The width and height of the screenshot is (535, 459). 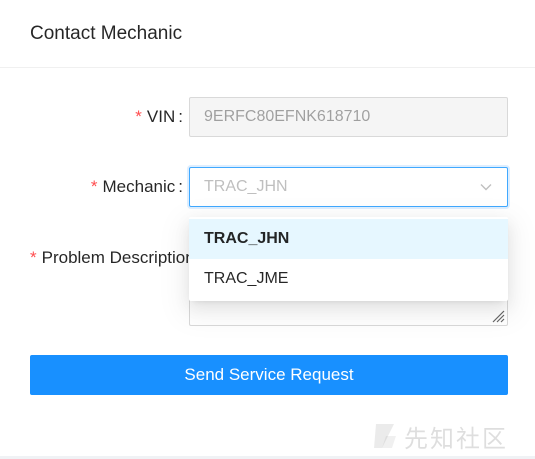 What do you see at coordinates (348, 239) in the screenshot?
I see `dropdown-option: TRAC_JHN` at bounding box center [348, 239].